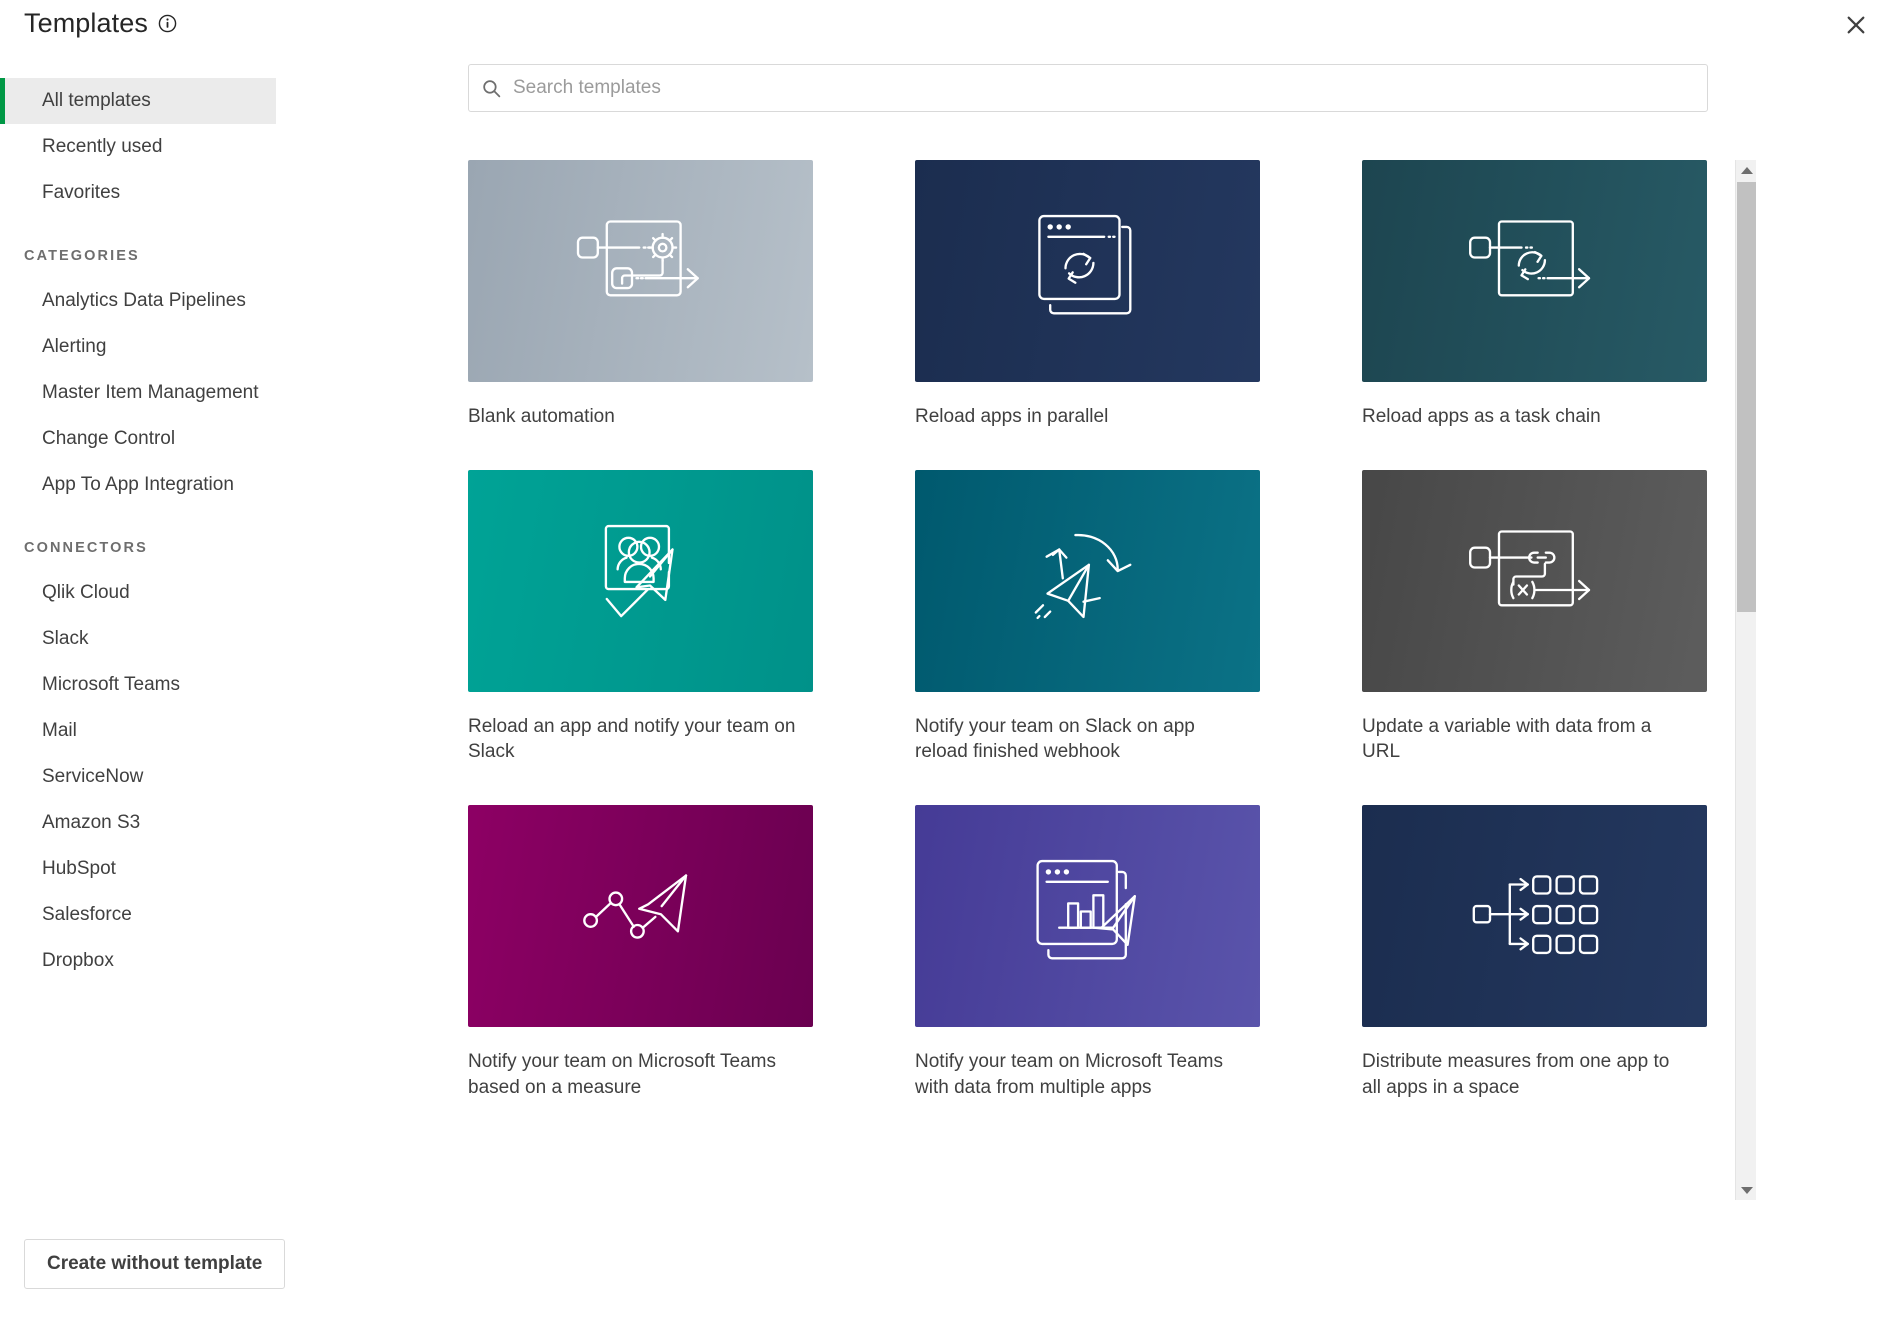 The width and height of the screenshot is (1896, 1331). I want to click on barchart-window-paperplane-icon, so click(1088, 916).